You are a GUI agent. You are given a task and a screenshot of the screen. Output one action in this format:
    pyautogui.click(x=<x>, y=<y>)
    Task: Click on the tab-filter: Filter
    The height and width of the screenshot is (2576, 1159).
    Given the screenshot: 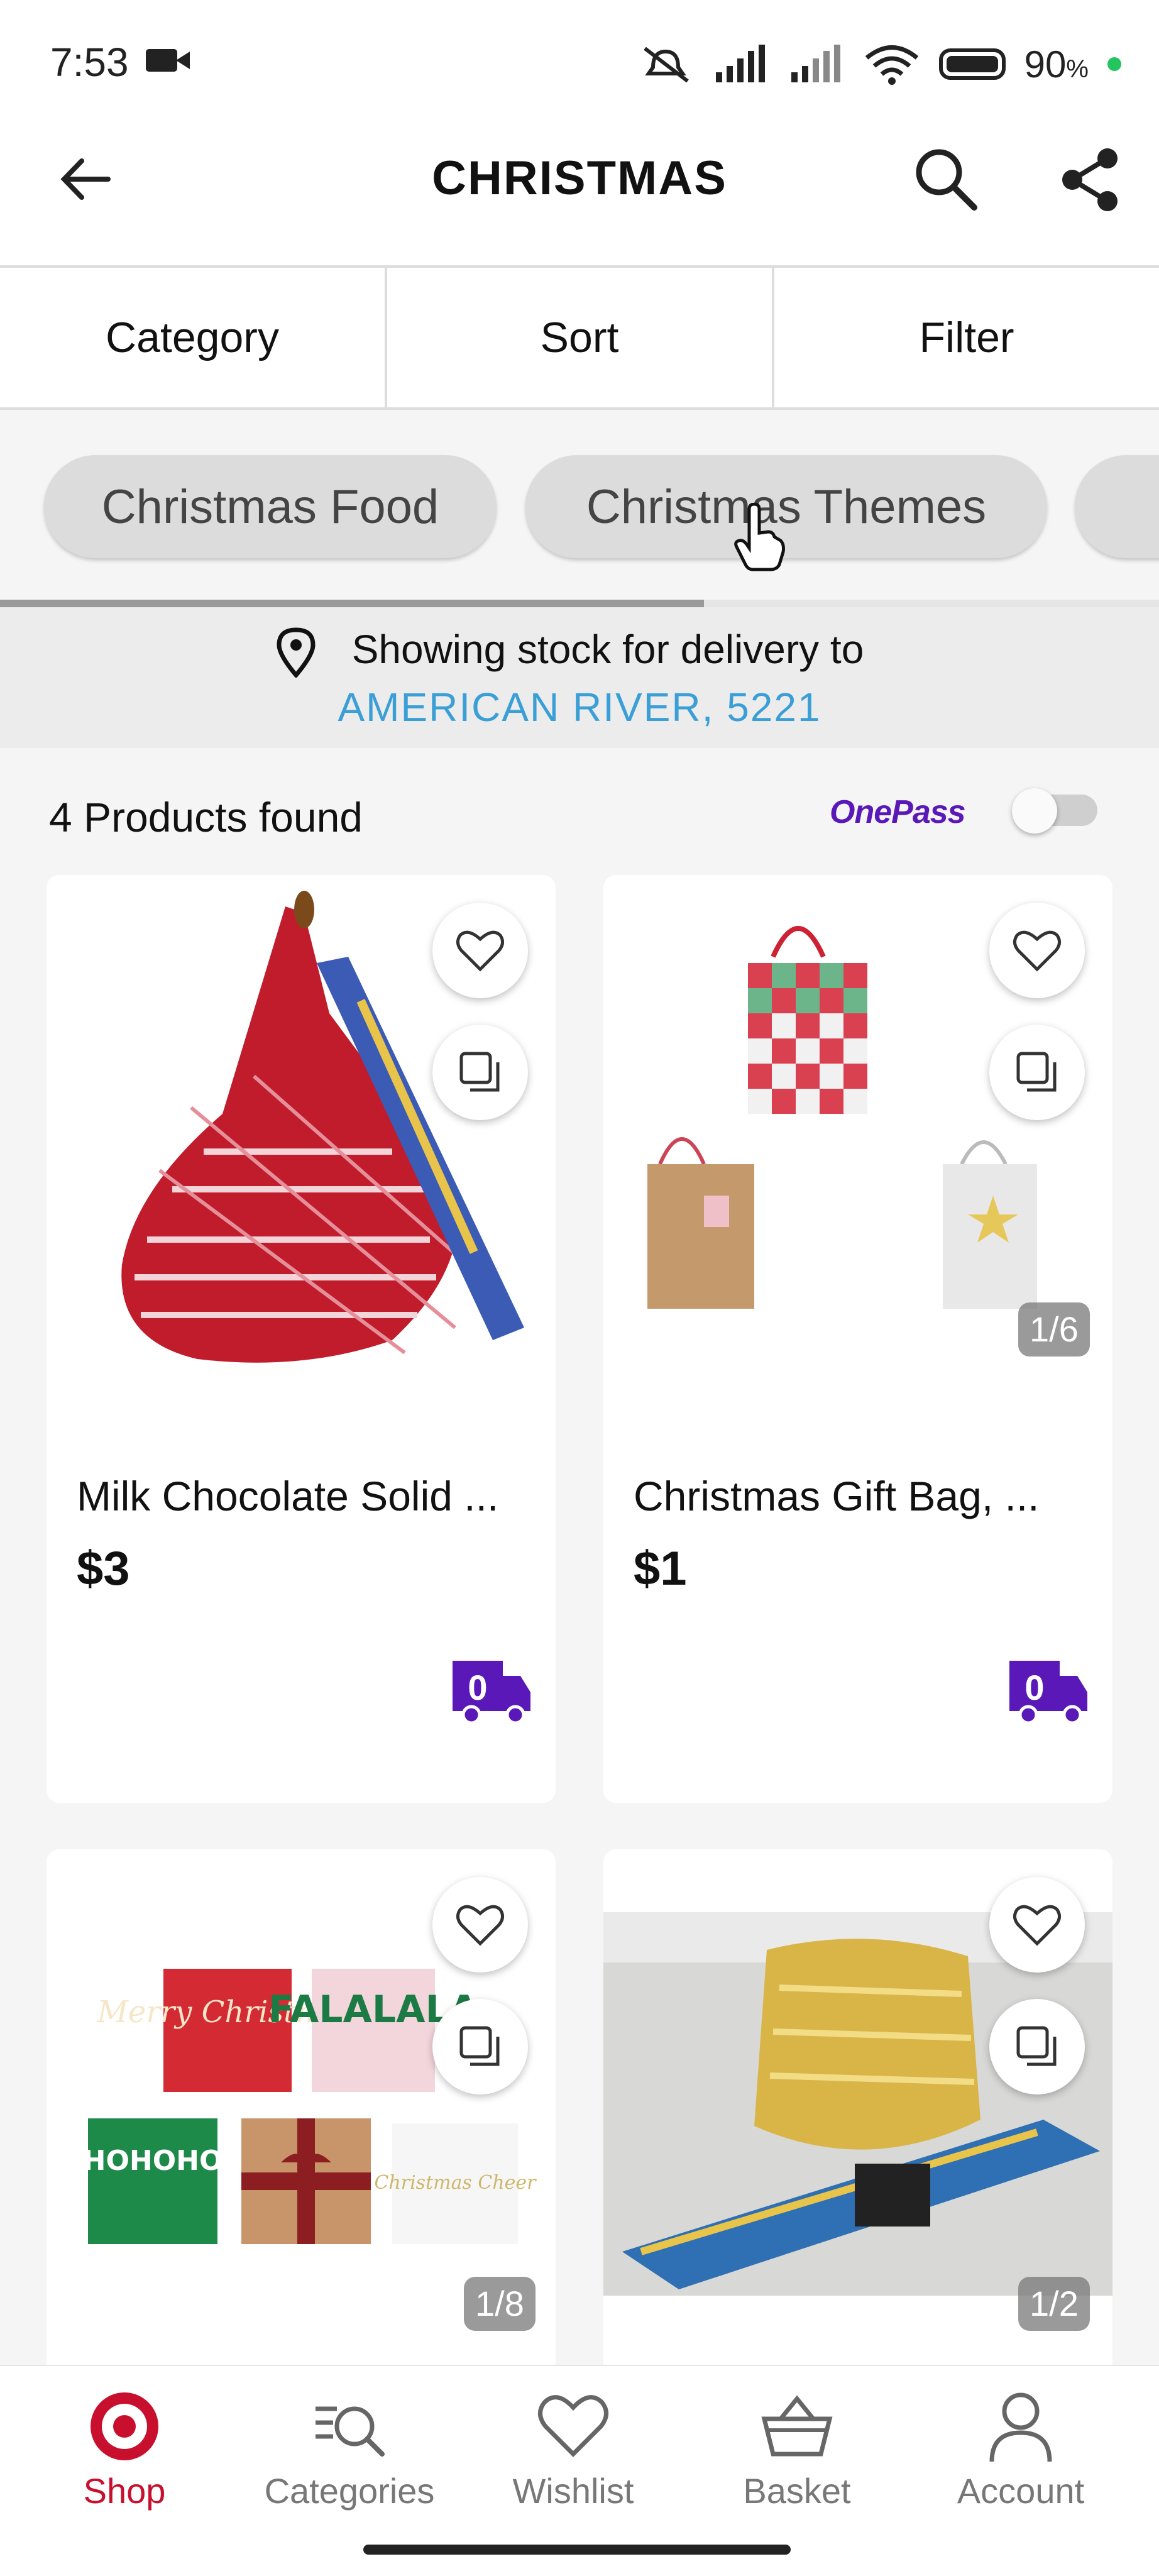 What is the action you would take?
    pyautogui.click(x=967, y=337)
    